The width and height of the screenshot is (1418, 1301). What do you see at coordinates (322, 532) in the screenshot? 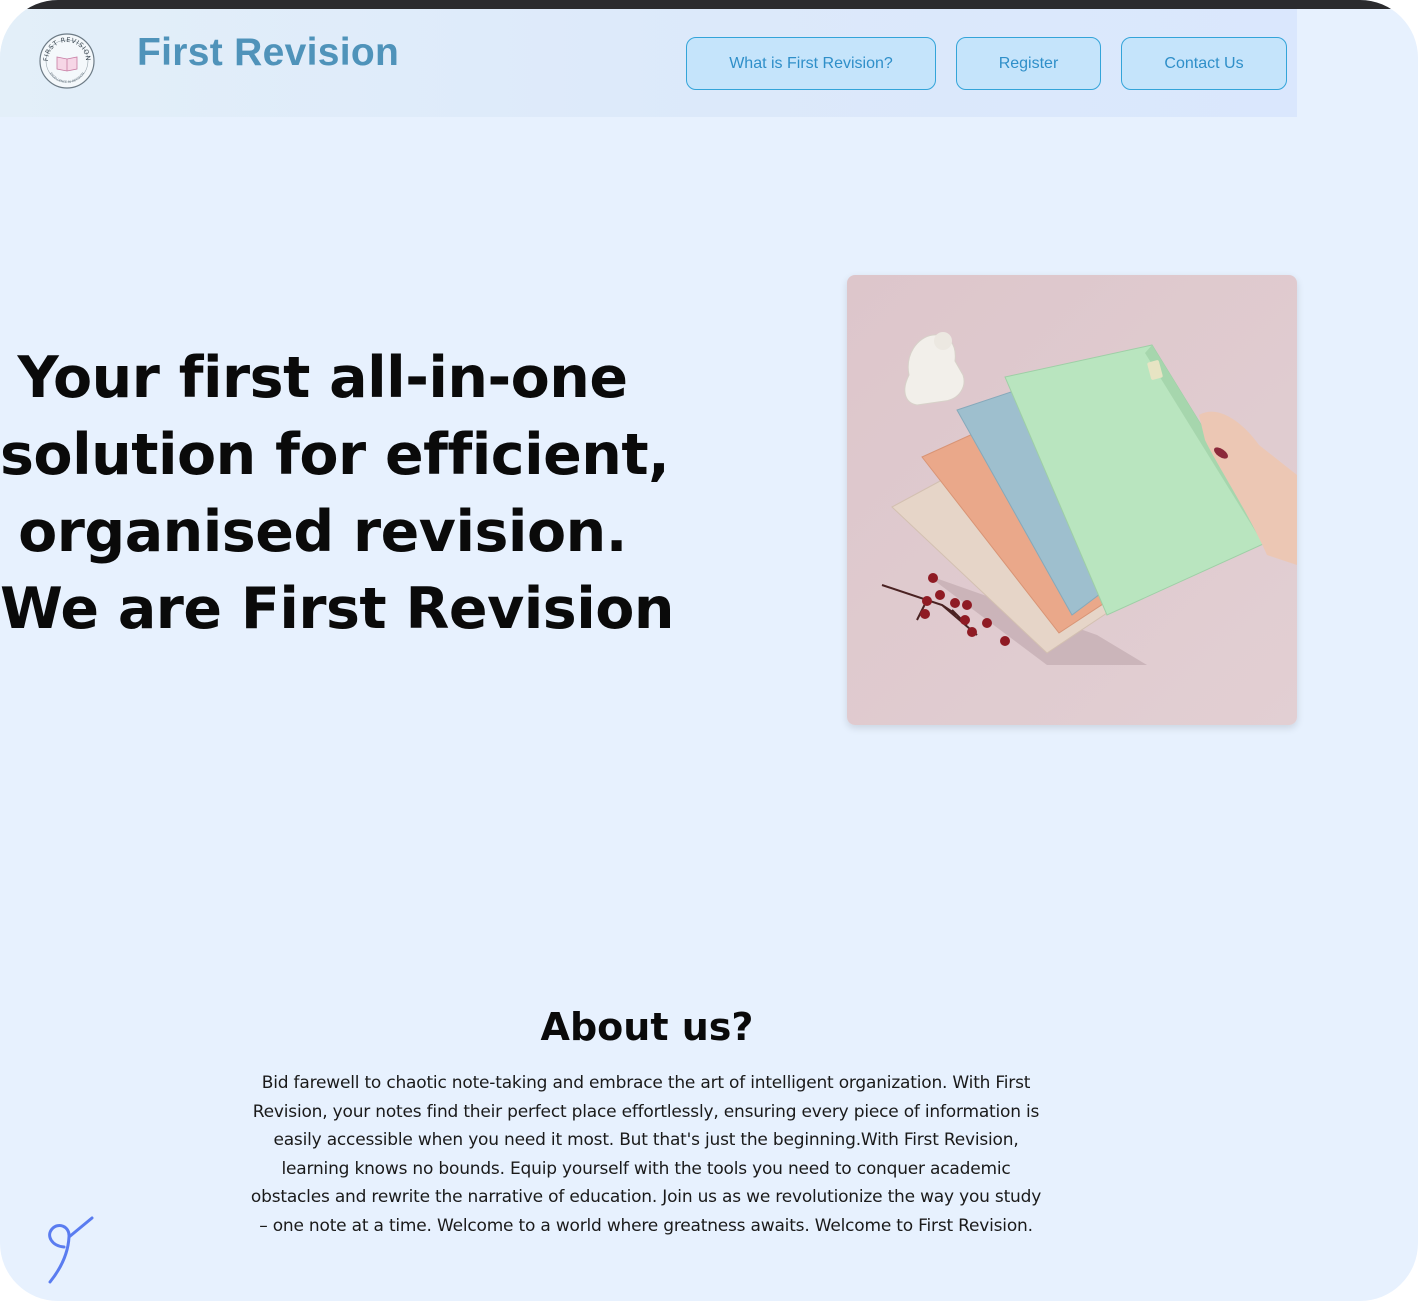
I see `hero-line-3: organised revision.` at bounding box center [322, 532].